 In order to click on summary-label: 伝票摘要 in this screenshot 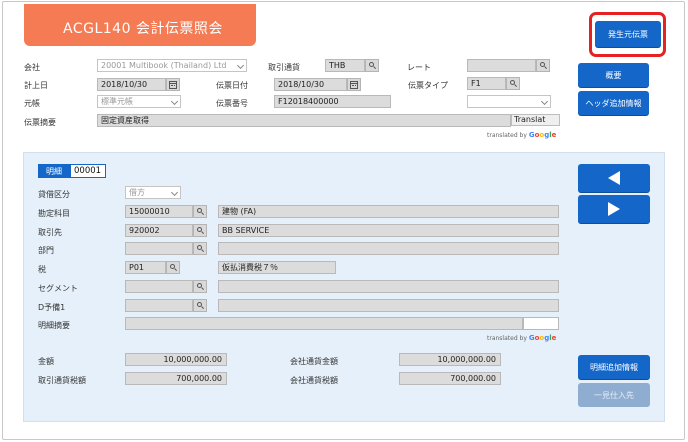, I will do `click(40, 122)`.